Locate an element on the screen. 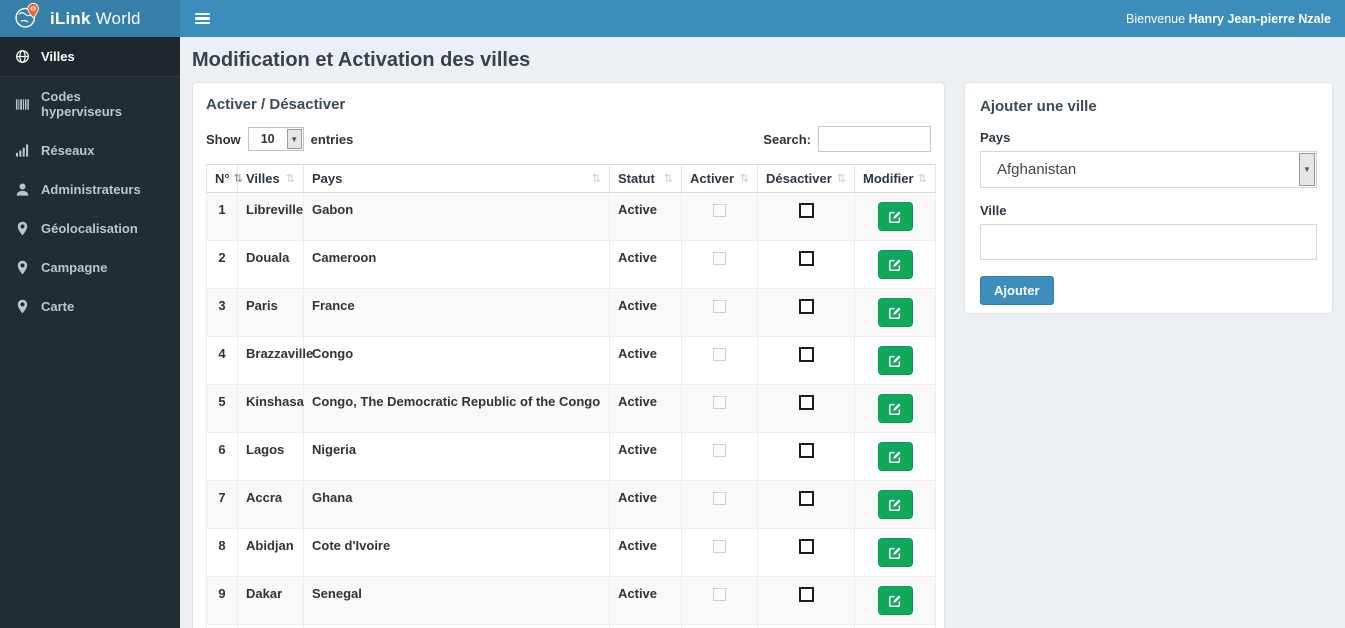 The image size is (1345, 628). app-logo: $ iLink World is located at coordinates (90, 18).